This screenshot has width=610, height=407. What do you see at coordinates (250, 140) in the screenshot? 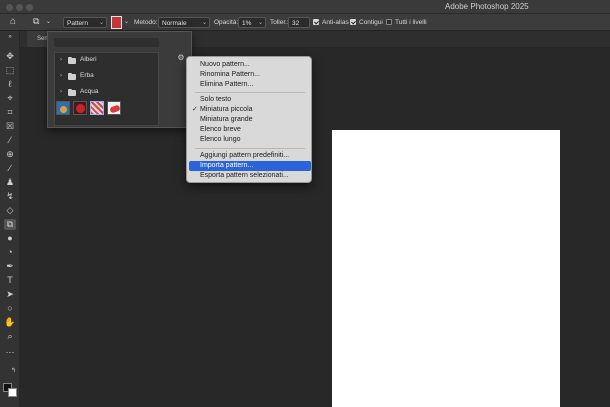
I see `menu-item-large-list: Elenco lungo` at bounding box center [250, 140].